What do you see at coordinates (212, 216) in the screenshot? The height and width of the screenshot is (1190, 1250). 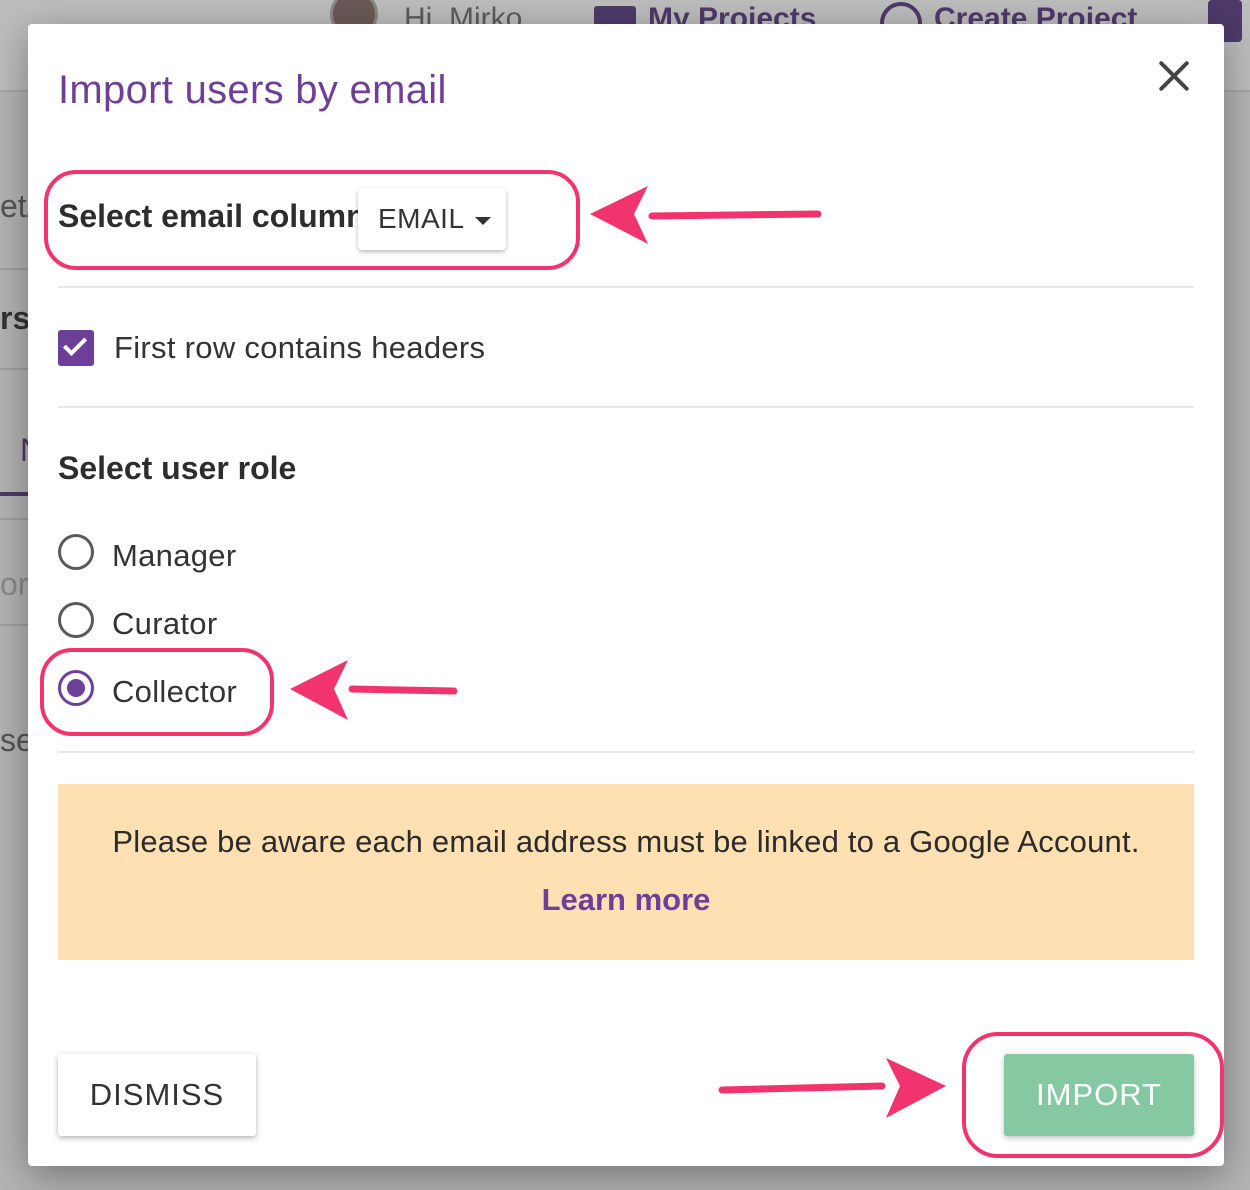 I see `email-column-label: Select email column` at bounding box center [212, 216].